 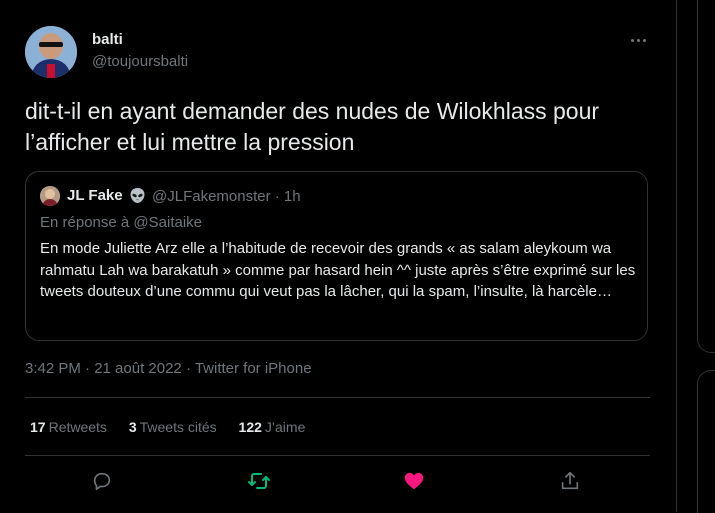 I want to click on like-icon, so click(x=414, y=481).